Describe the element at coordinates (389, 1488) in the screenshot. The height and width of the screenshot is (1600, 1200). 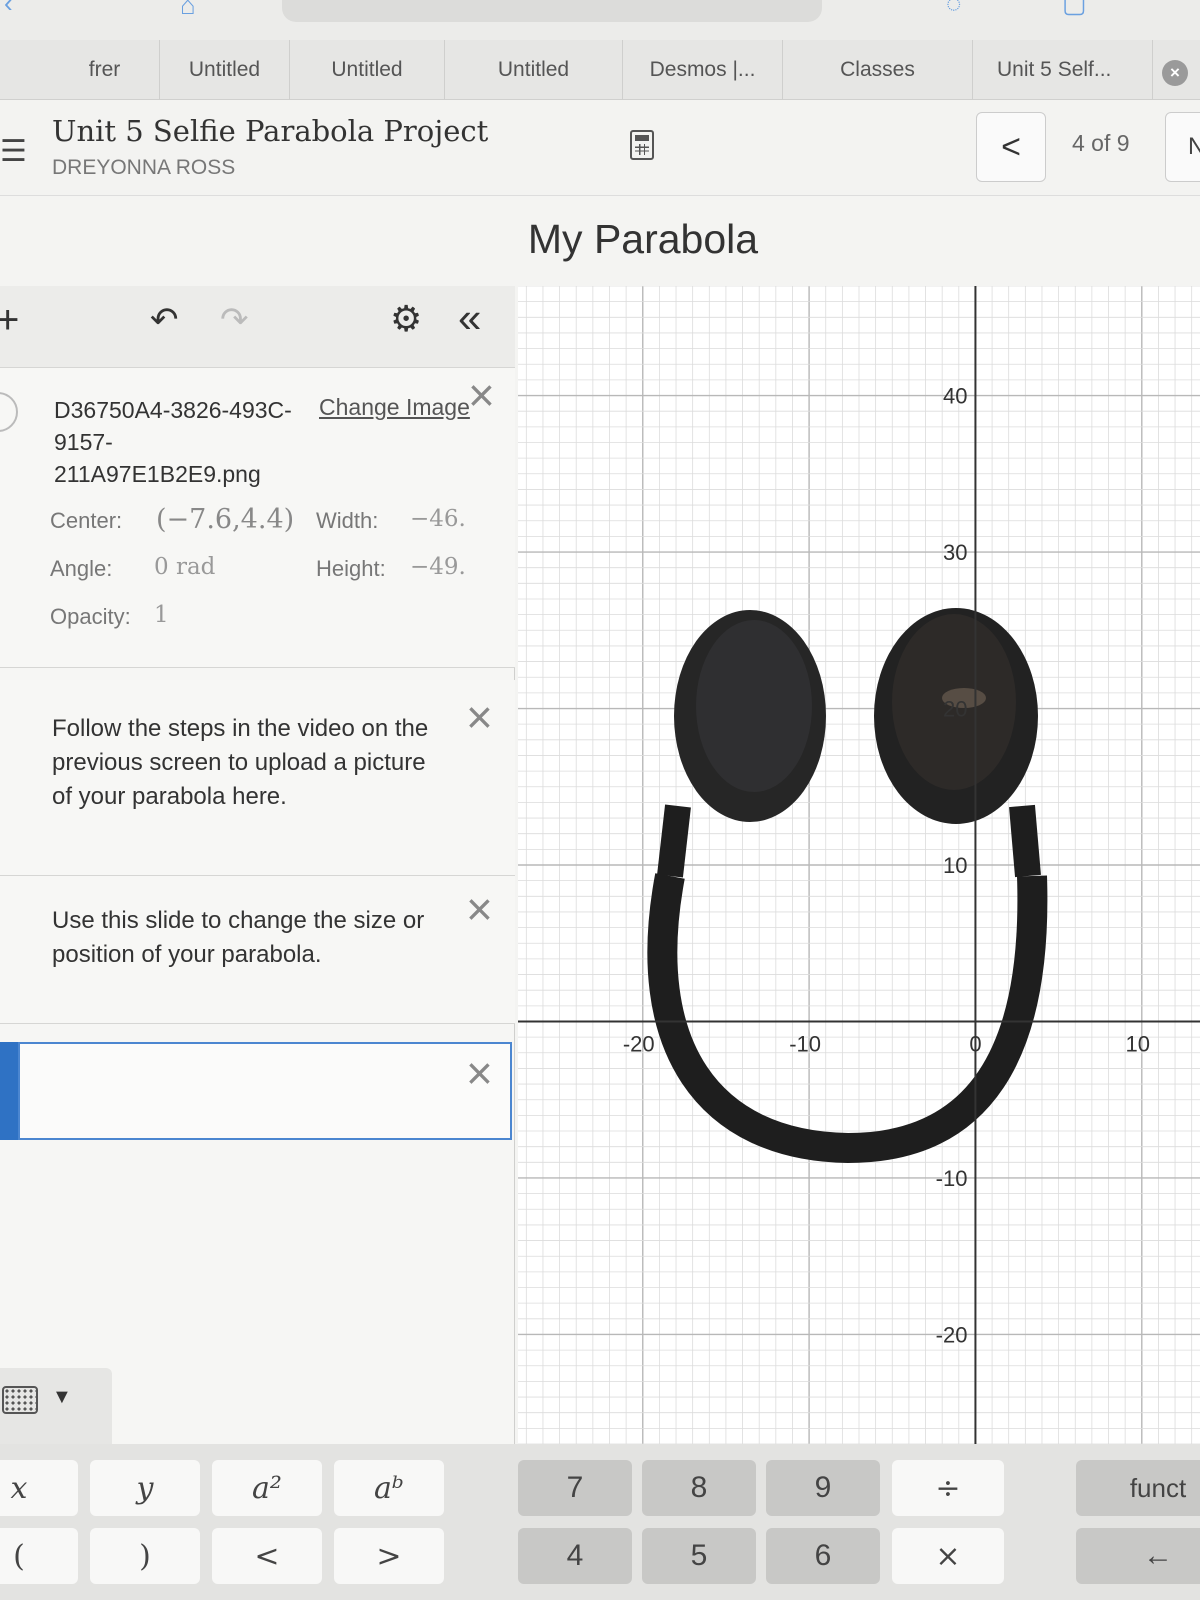
I see `key-a-power-b: aᵇ` at that location.